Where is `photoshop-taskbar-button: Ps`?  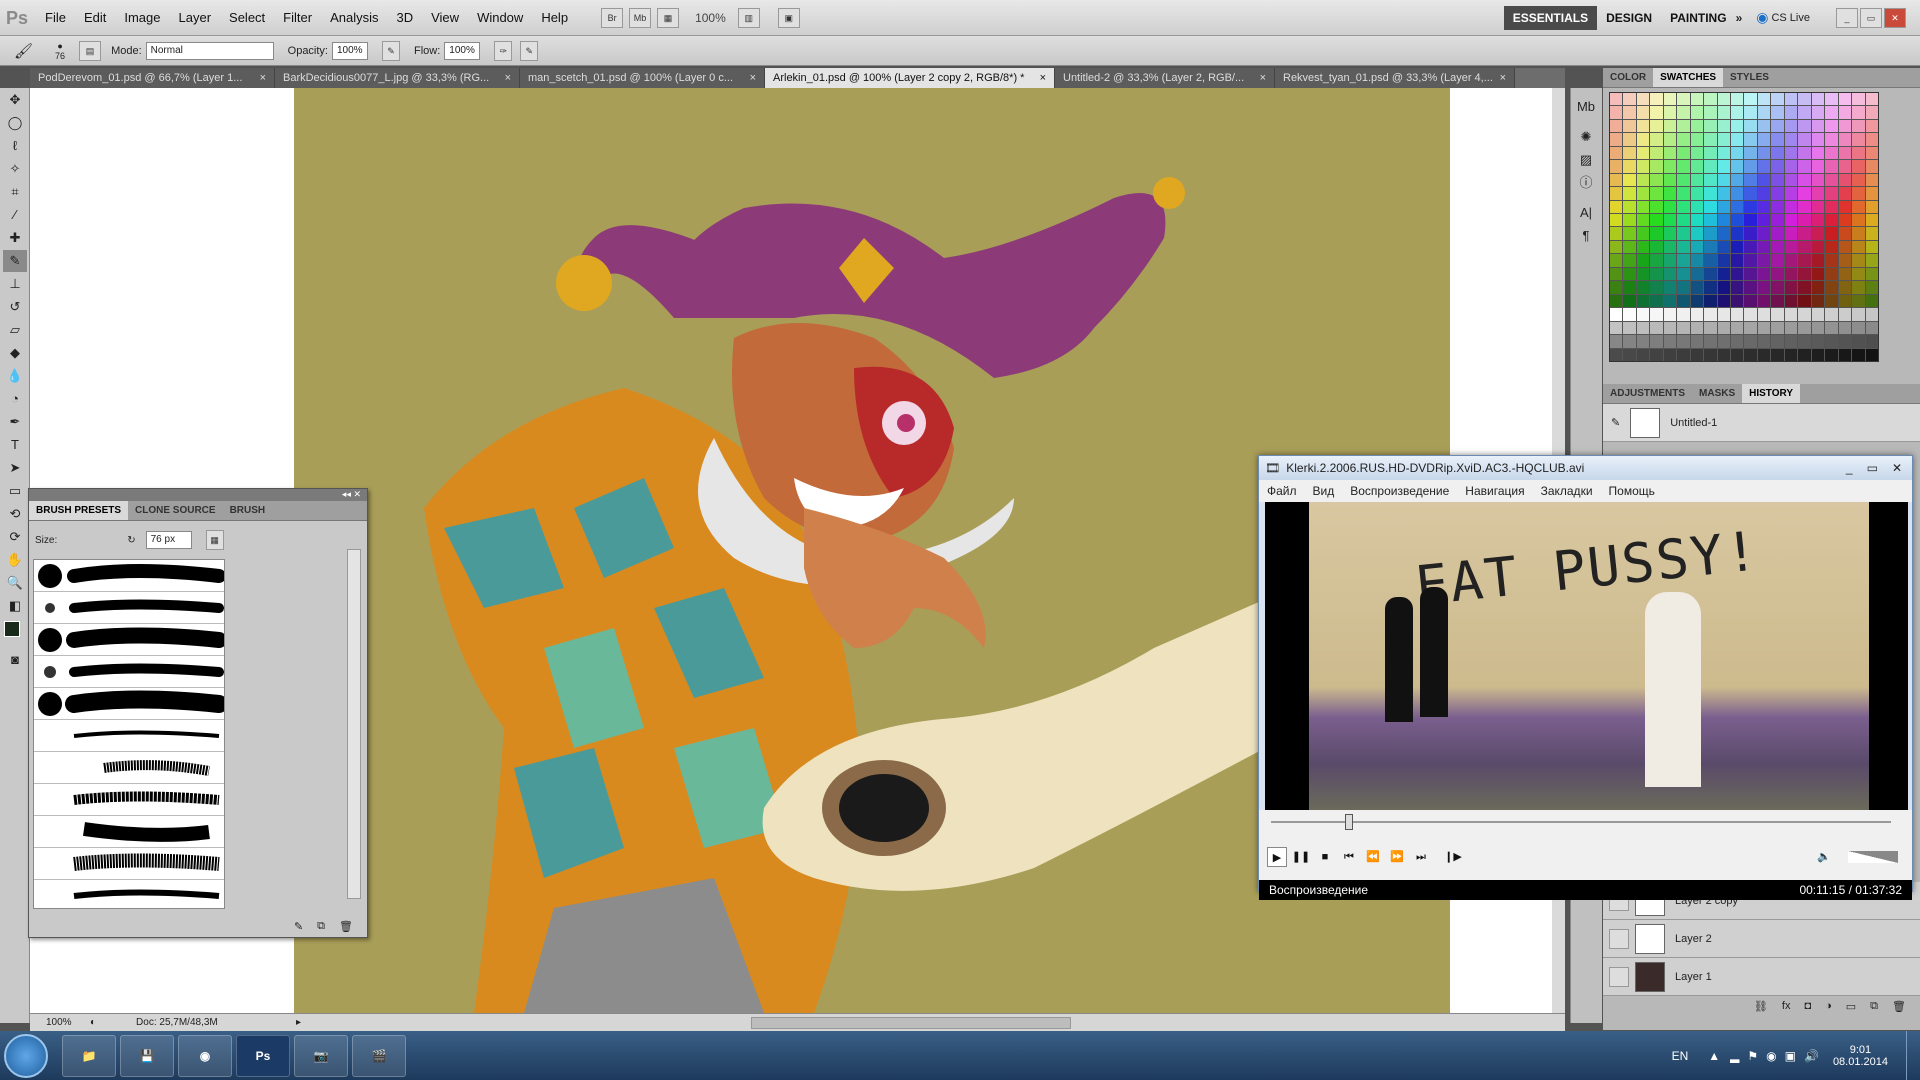
photoshop-taskbar-button: Ps is located at coordinates (263, 1055).